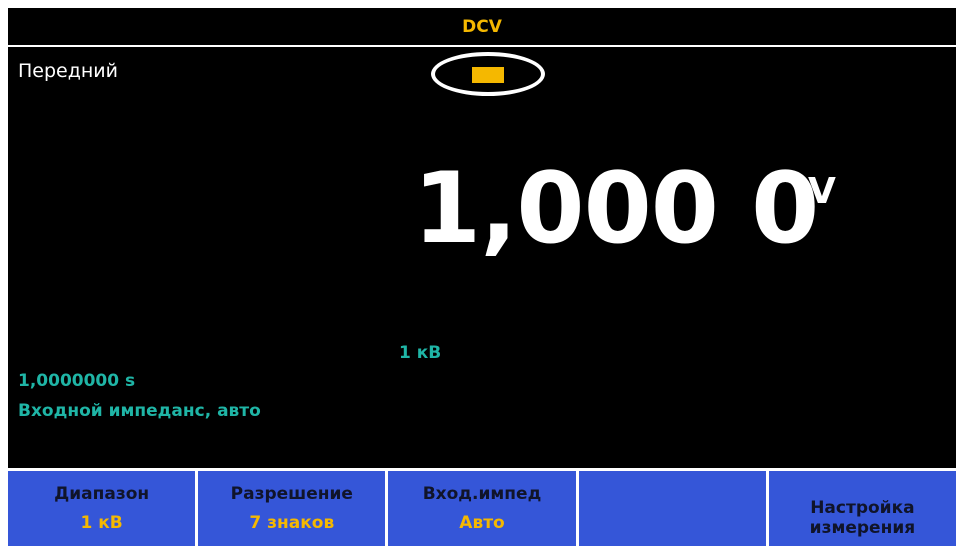  Describe the element at coordinates (101, 522) in the screenshot. I see `softkey-range-value: 1 кВ` at that location.